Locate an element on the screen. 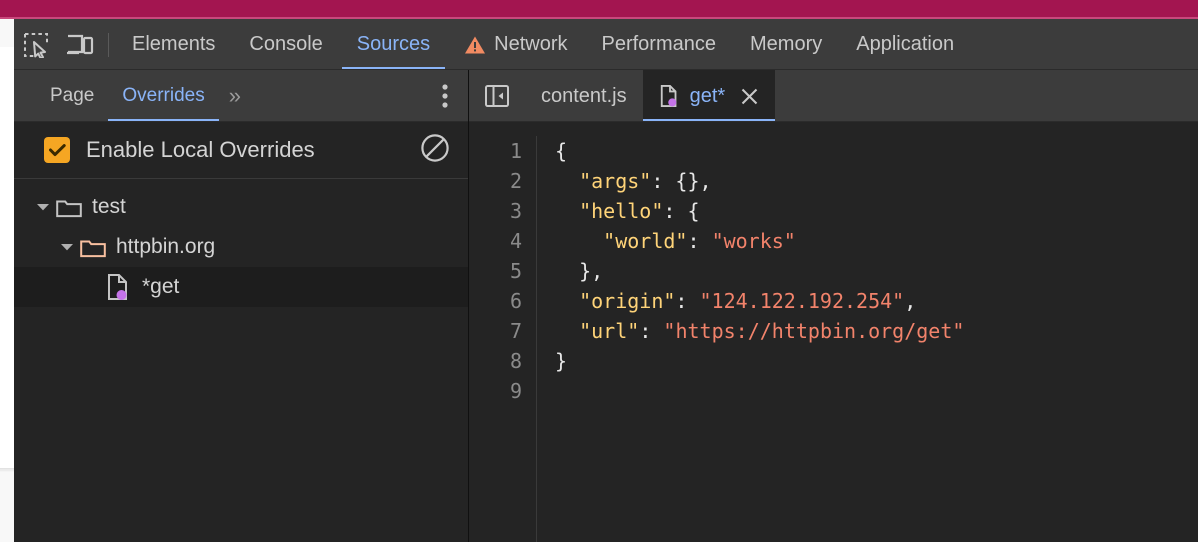 The height and width of the screenshot is (542, 1198). close-icon is located at coordinates (749, 96).